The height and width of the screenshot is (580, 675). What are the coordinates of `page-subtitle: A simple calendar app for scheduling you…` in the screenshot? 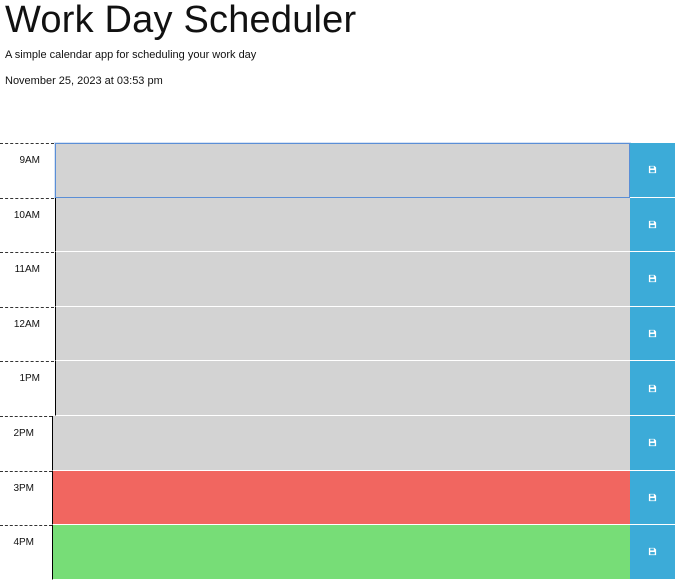 It's located at (131, 55).